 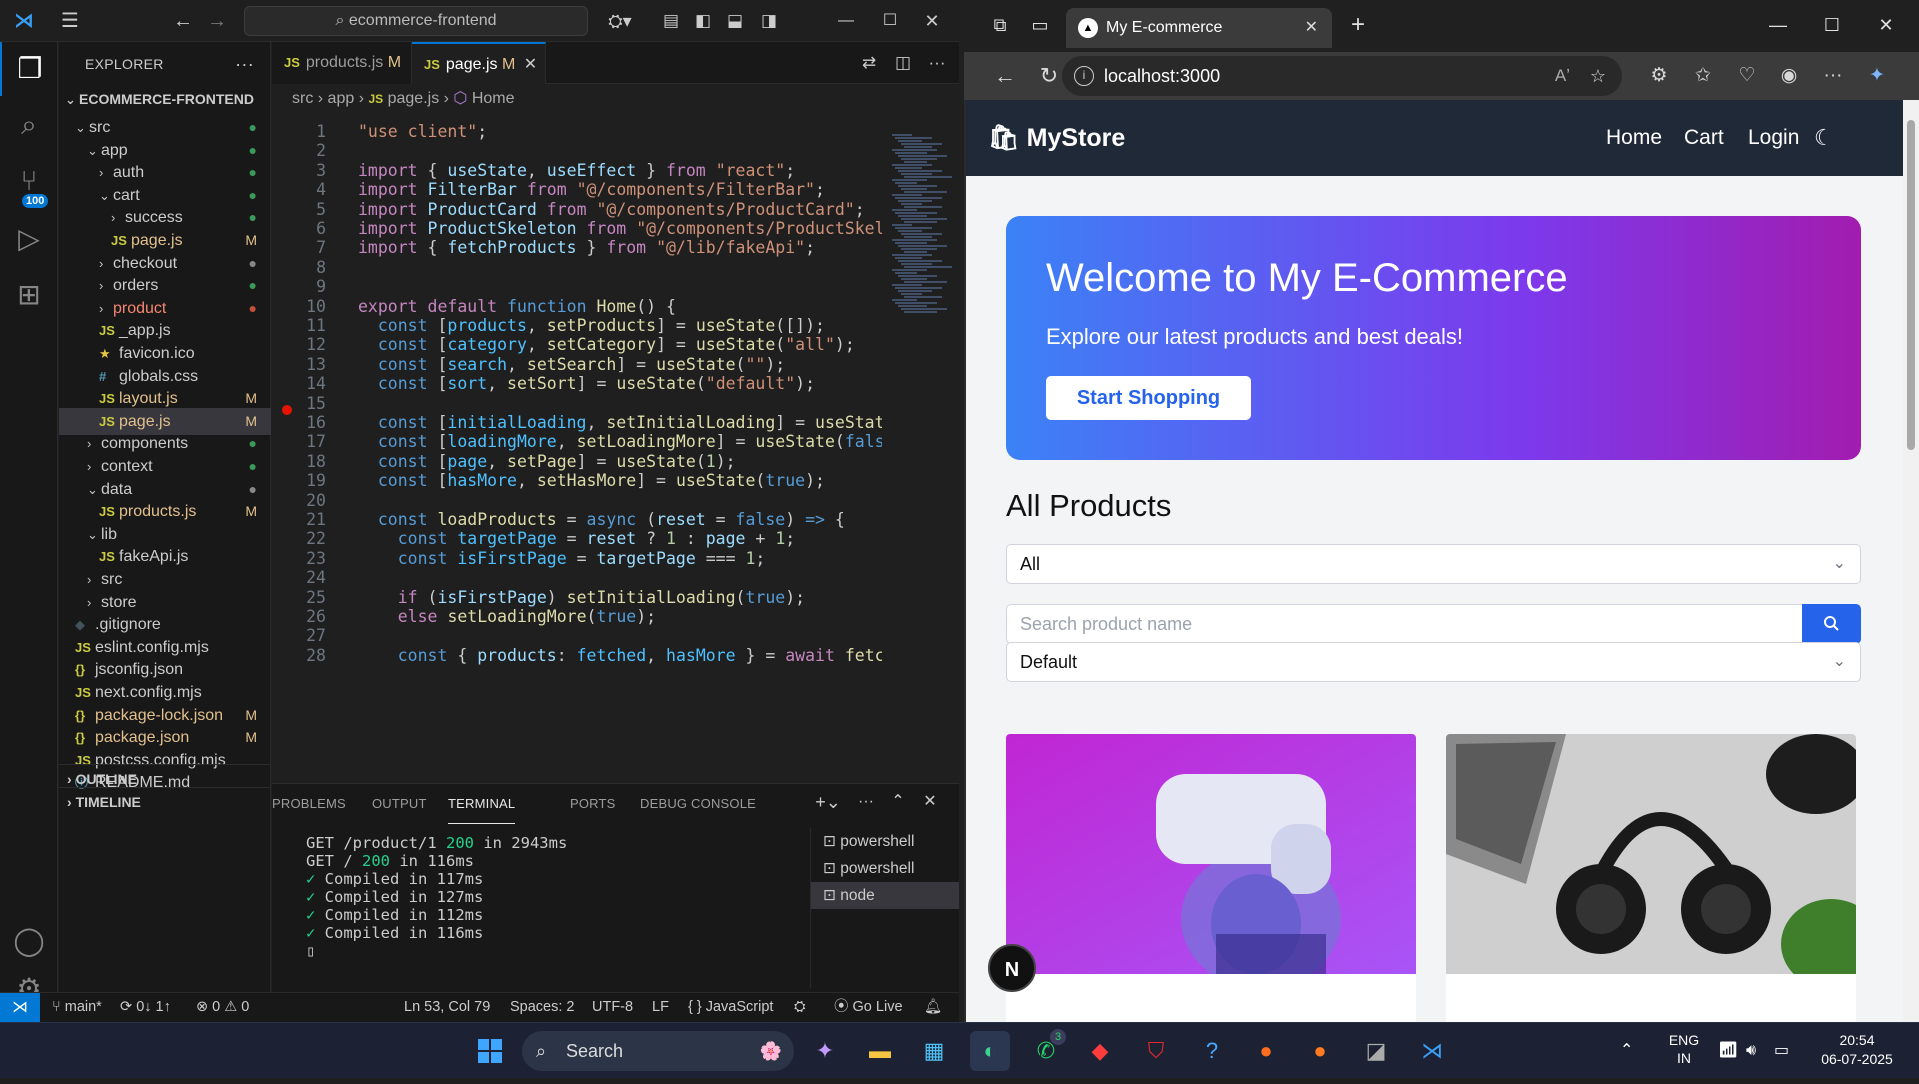 What do you see at coordinates (29, 69) in the screenshot?
I see `explorer-icon: ❐` at bounding box center [29, 69].